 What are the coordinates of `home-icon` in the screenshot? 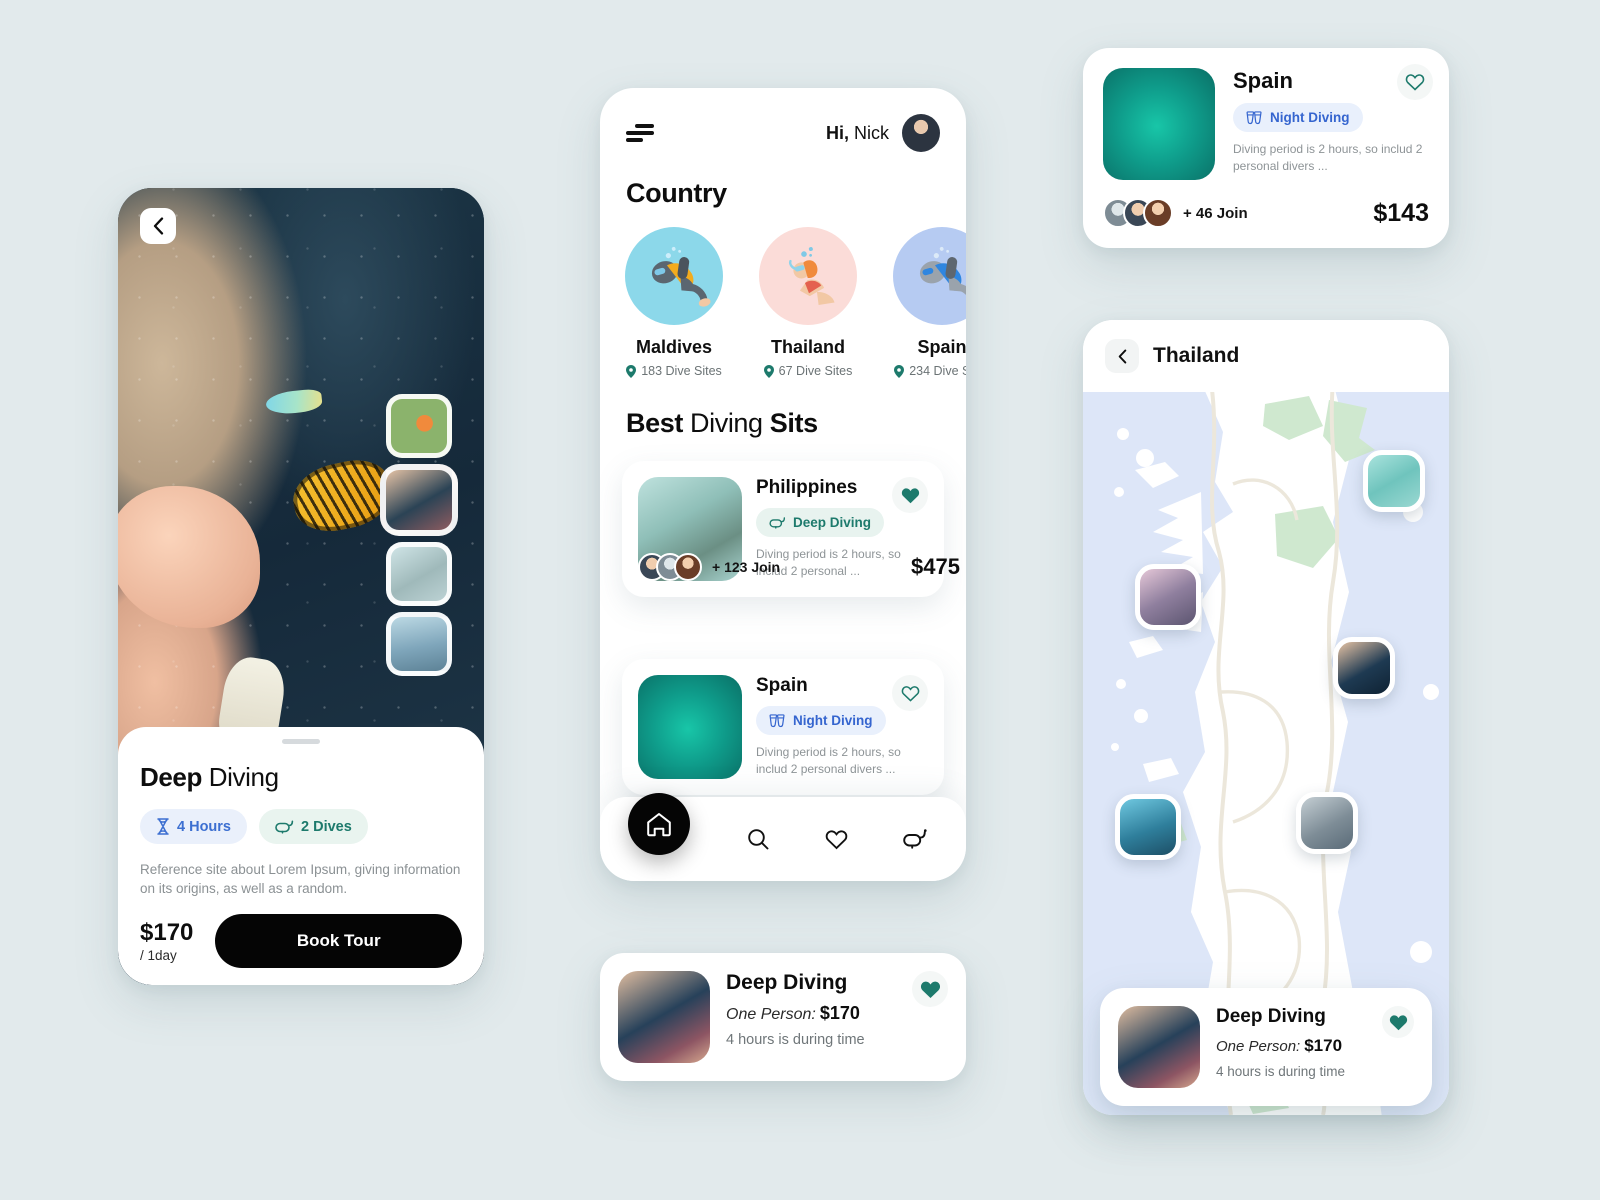 It's located at (659, 824).